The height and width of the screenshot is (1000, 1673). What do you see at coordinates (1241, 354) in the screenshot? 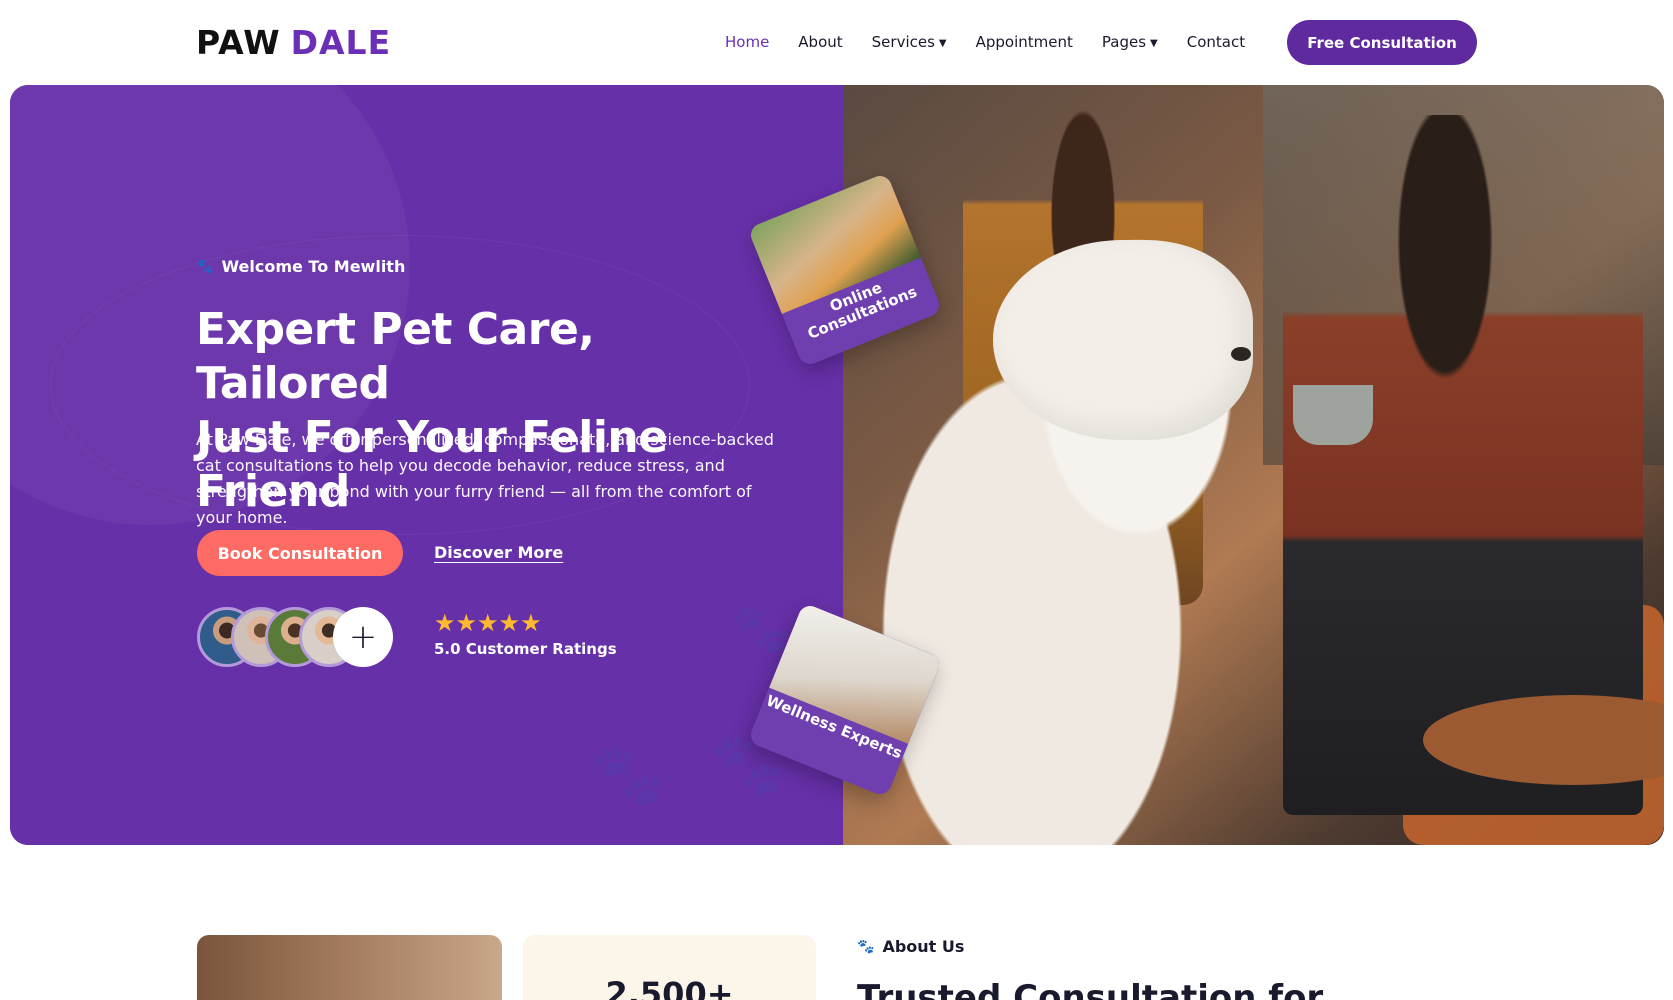
I see `photo-dog-nose` at bounding box center [1241, 354].